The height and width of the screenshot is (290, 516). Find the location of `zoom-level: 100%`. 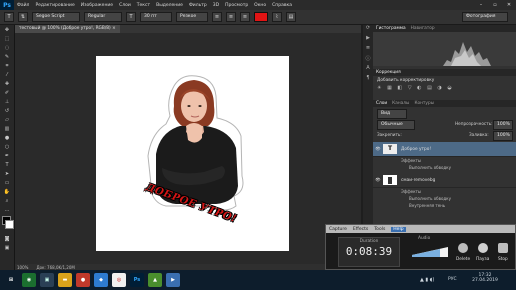

zoom-level: 100% is located at coordinates (22, 267).